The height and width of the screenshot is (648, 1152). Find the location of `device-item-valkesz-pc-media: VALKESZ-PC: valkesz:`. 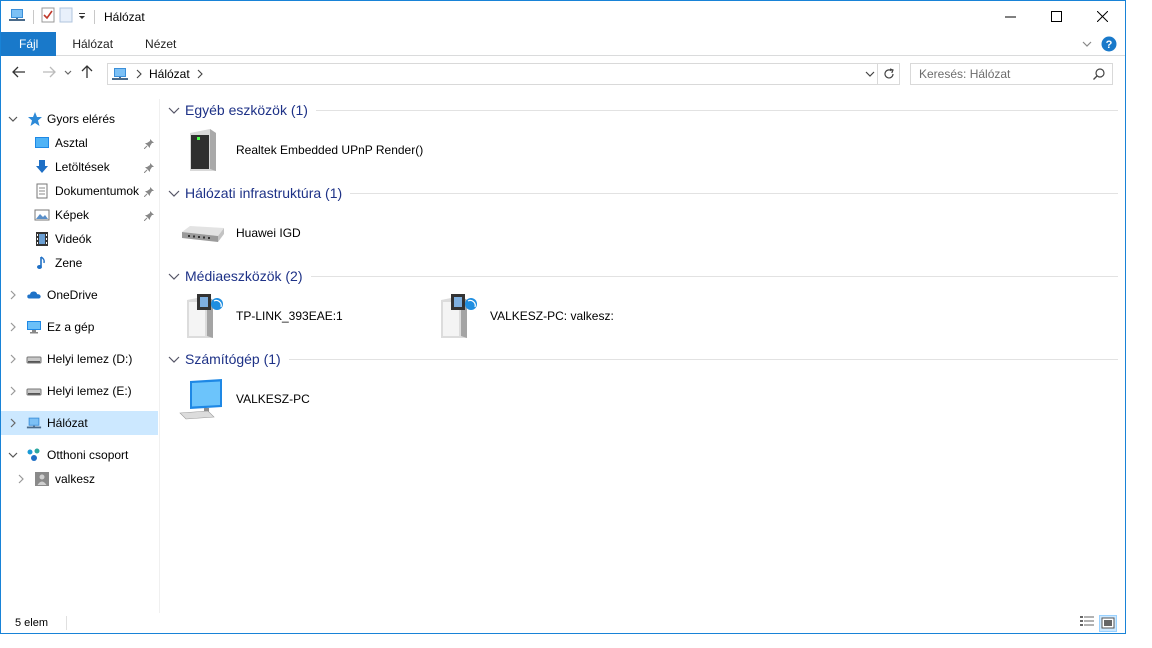

device-item-valkesz-pc-media: VALKESZ-PC: valkesz: is located at coordinates (523, 316).